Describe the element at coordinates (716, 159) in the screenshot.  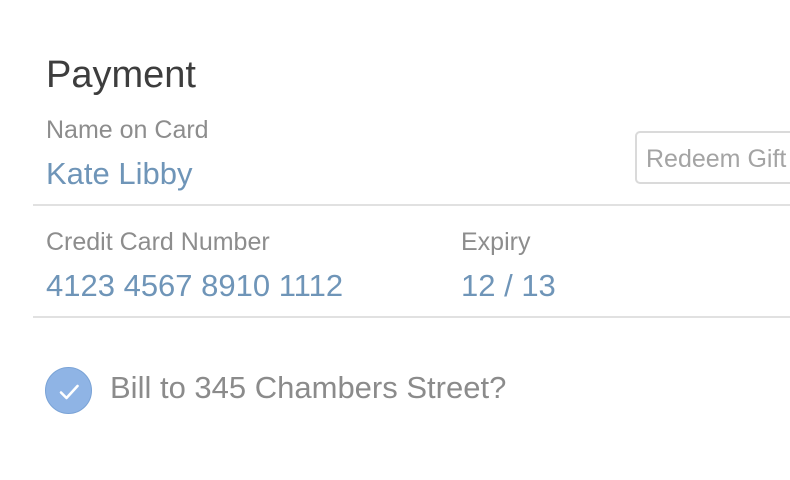
I see `redeem-gift-label: Redeem Gift` at that location.